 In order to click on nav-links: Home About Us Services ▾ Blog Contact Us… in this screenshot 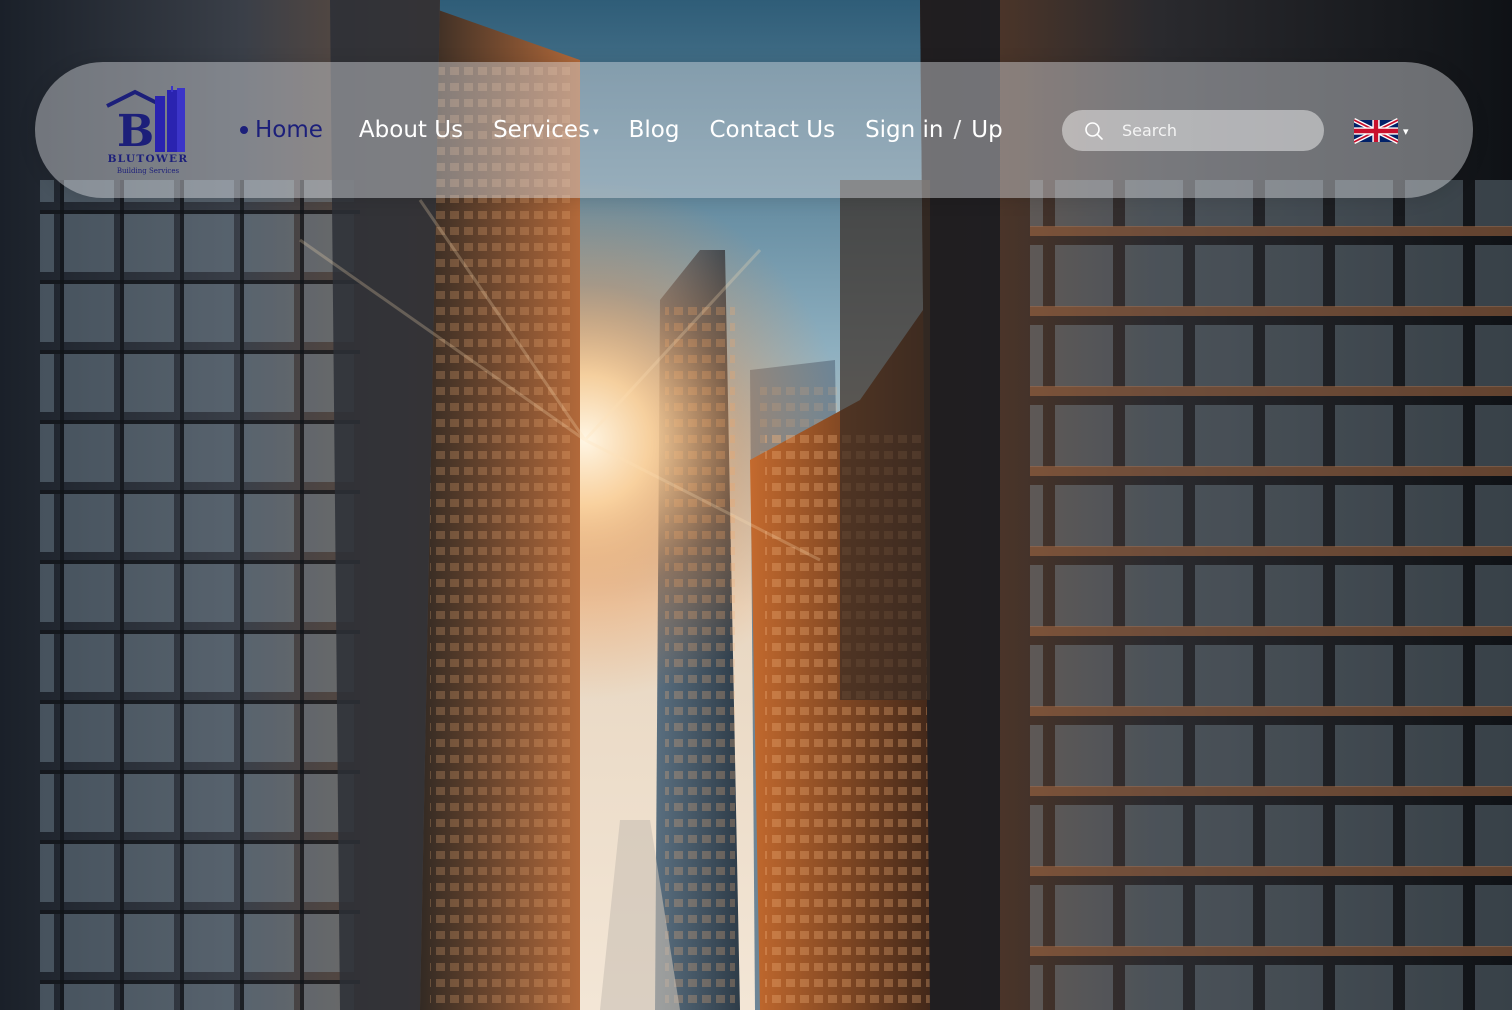, I will do `click(621, 130)`.